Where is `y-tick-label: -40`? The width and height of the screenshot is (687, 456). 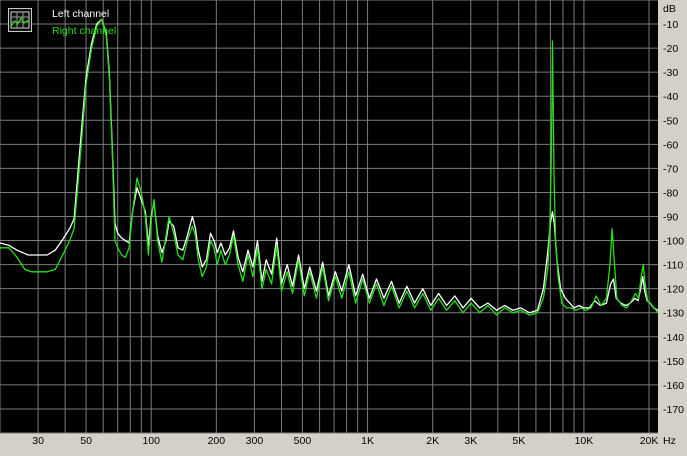
y-tick-label: -40 is located at coordinates (670, 97).